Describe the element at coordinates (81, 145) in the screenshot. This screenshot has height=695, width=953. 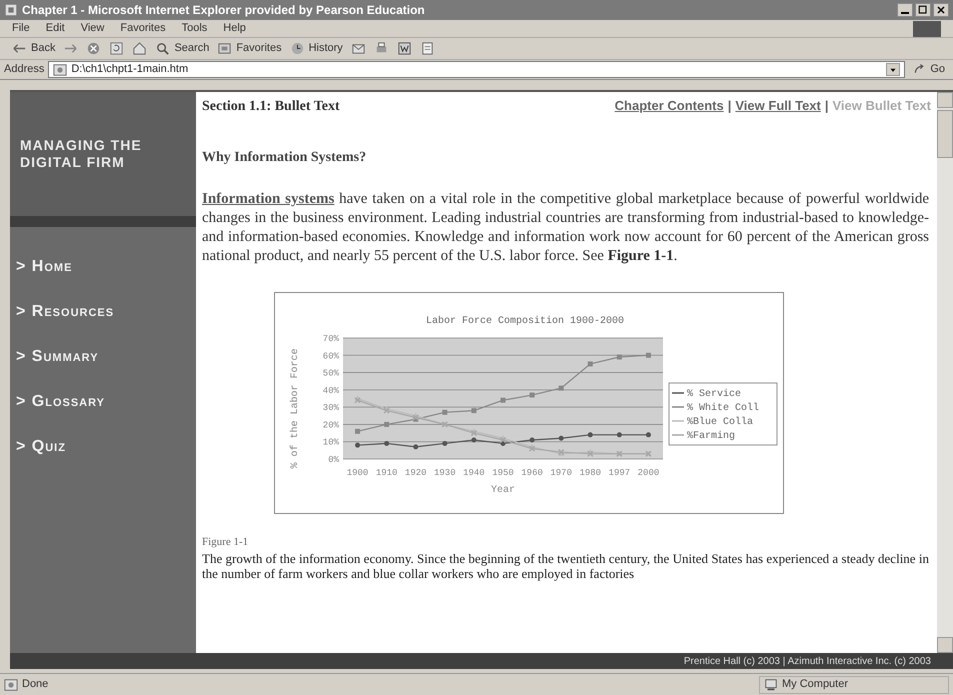
I see `logo-text: MANAGING THE` at that location.